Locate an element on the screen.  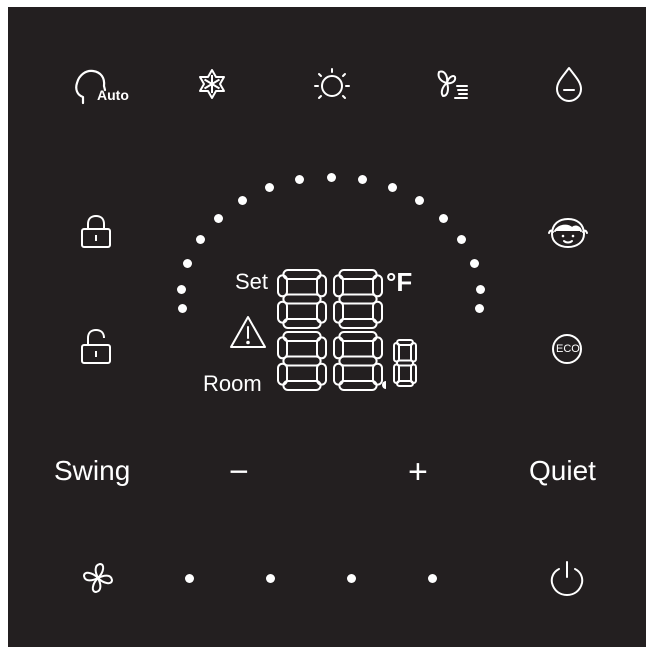
auto-mode-icon: Auto is located at coordinates (104, 88).